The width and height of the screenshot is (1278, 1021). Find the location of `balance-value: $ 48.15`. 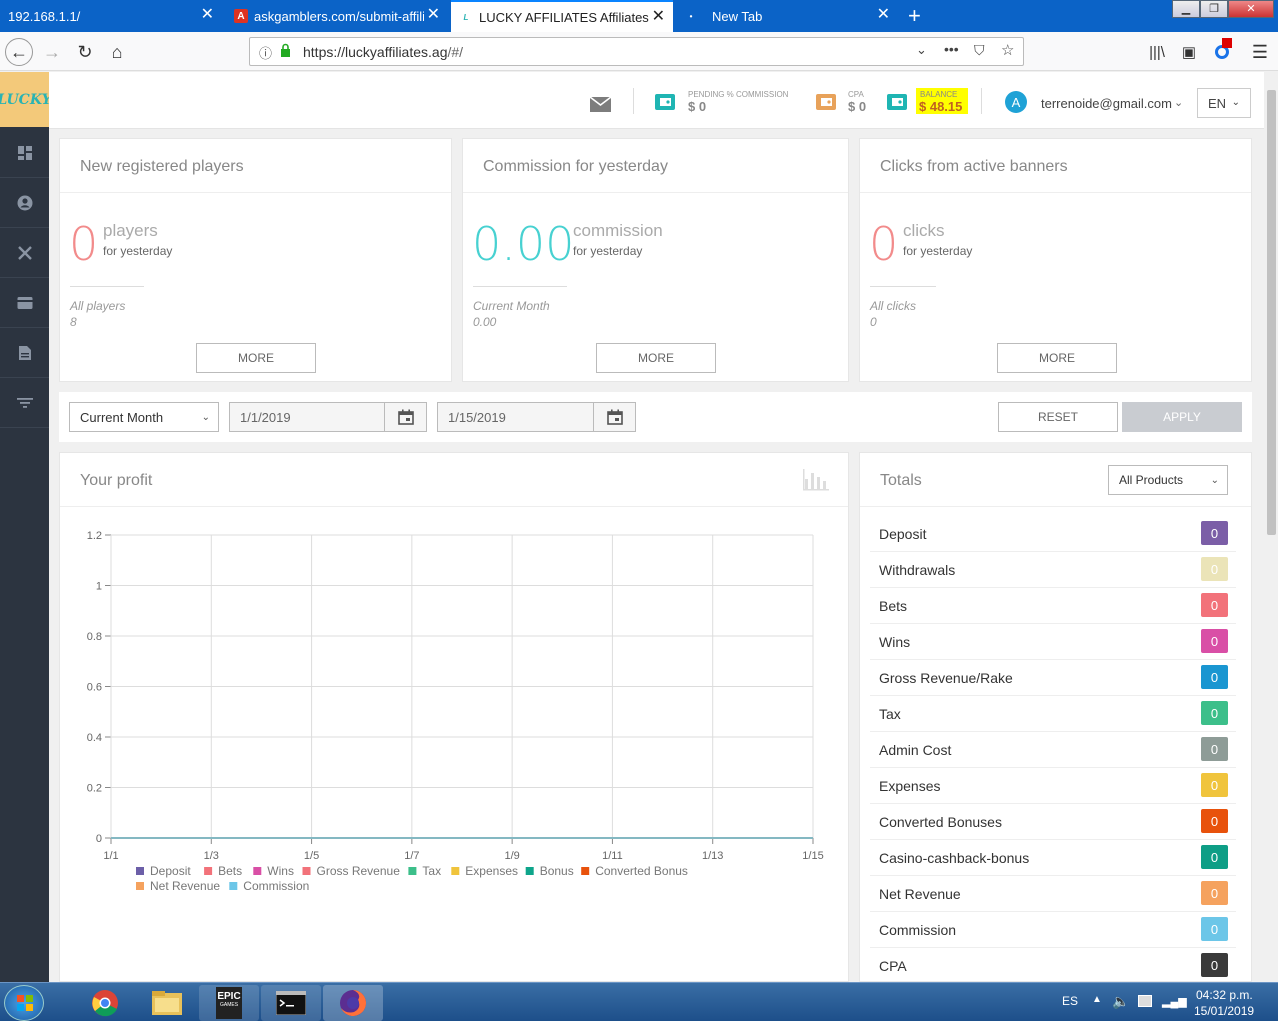

balance-value: $ 48.15 is located at coordinates (941, 106).